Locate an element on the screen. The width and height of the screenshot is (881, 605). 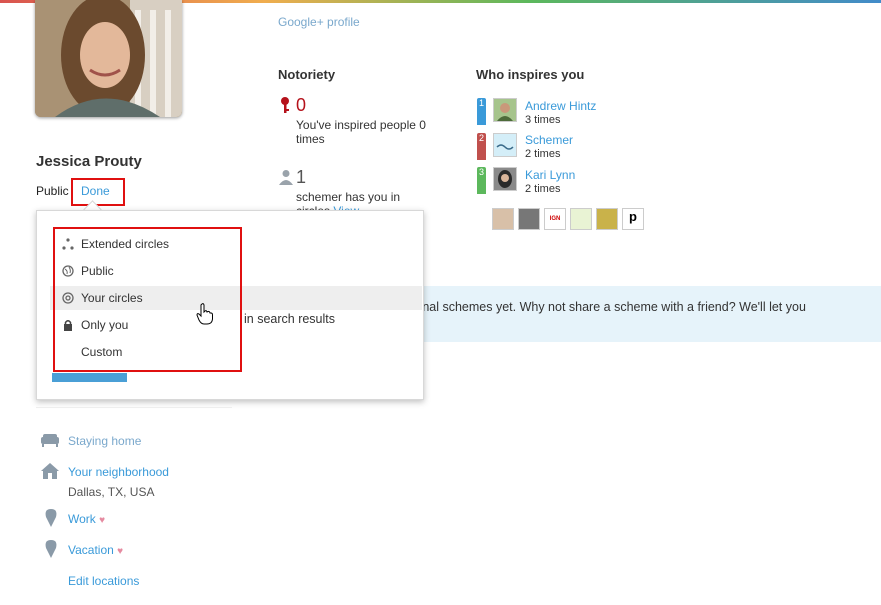
who-inspires-title: Who inspires you is located at coordinates (530, 74).